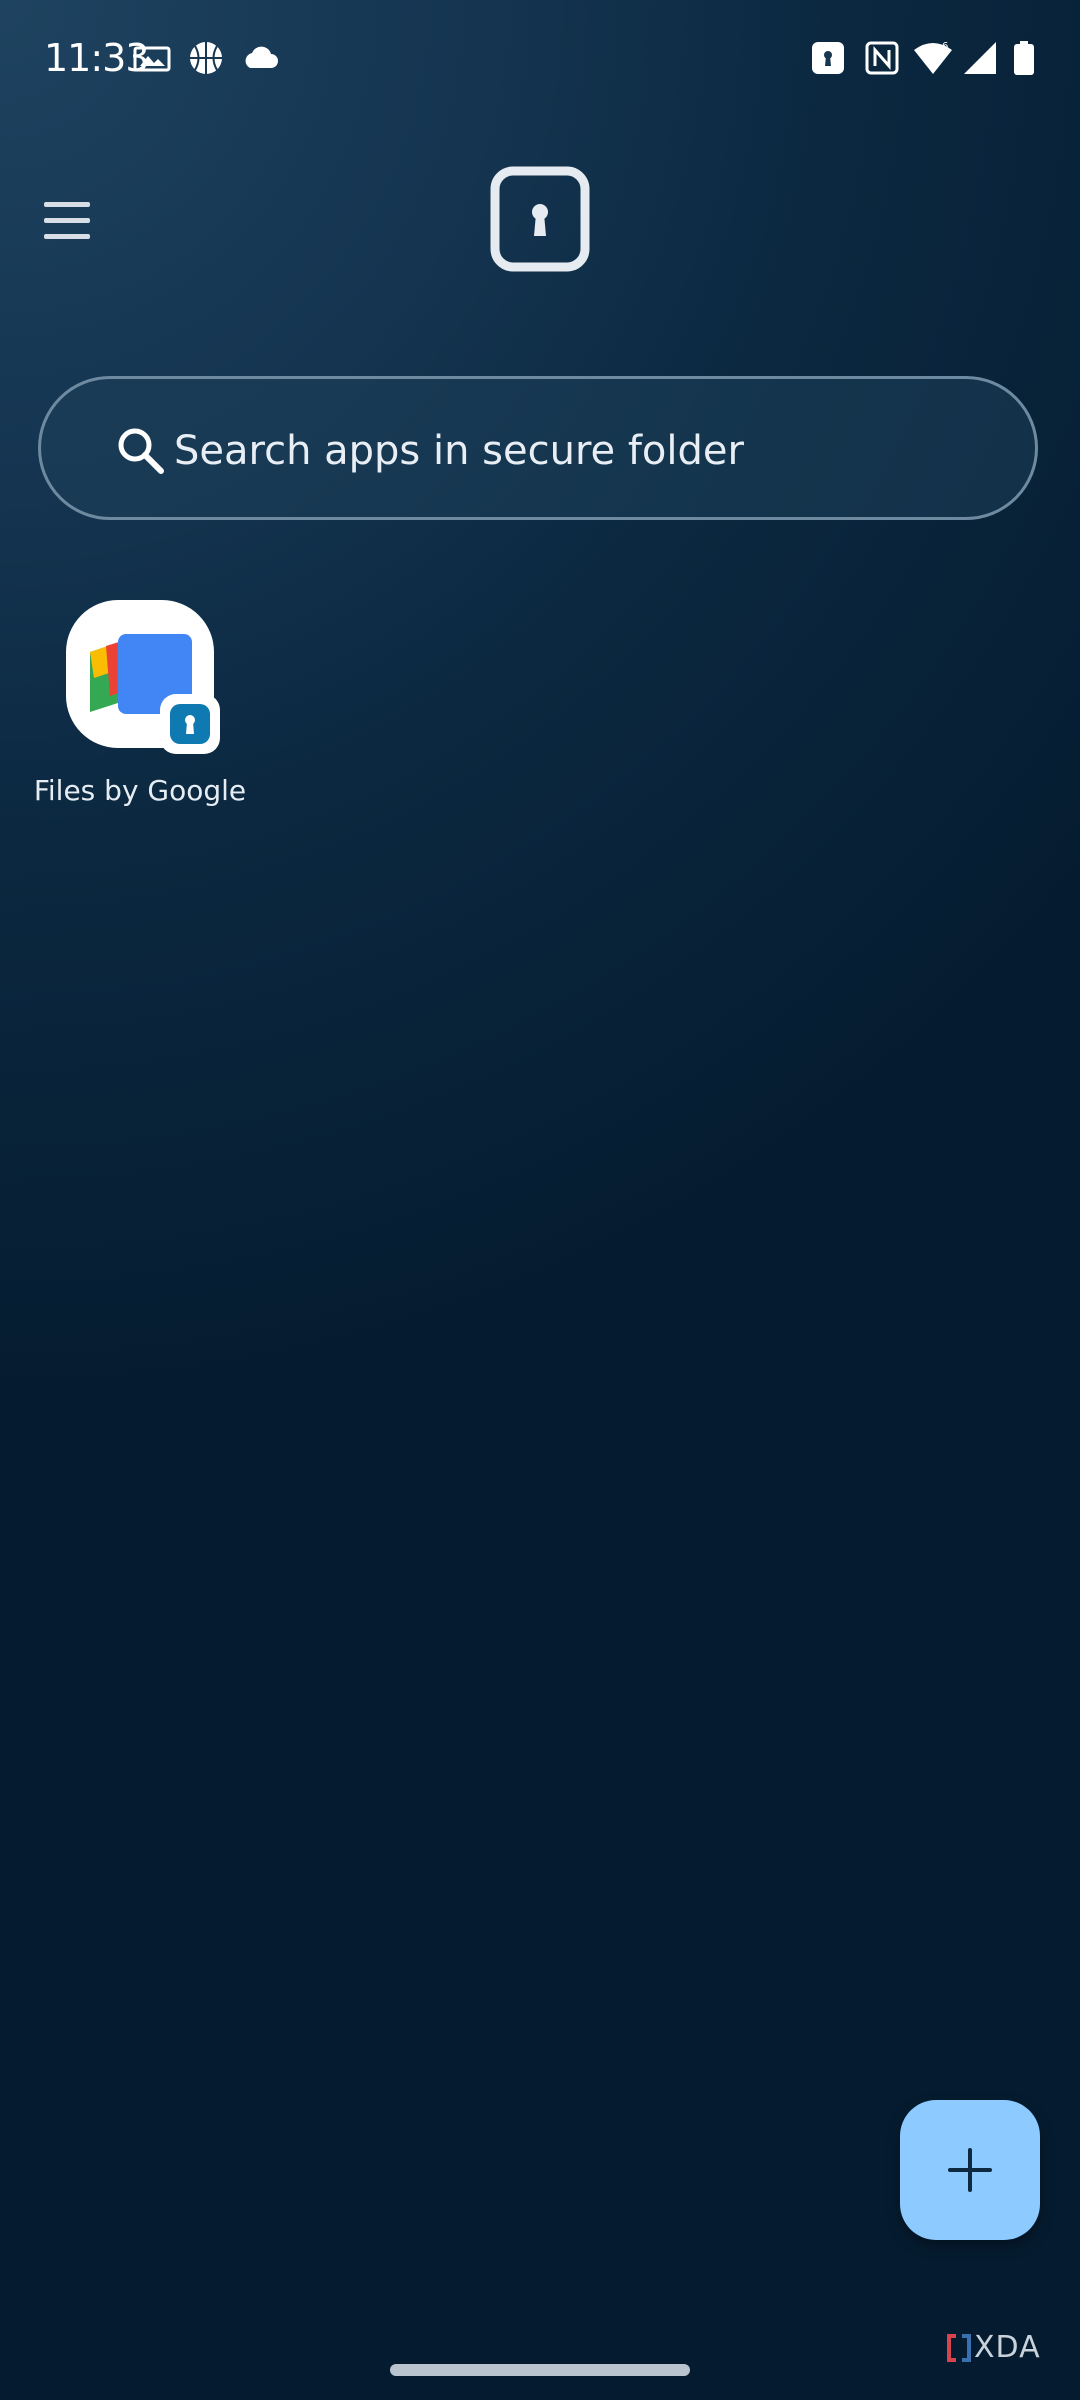  Describe the element at coordinates (540, 2370) in the screenshot. I see `navigation-handle` at that location.